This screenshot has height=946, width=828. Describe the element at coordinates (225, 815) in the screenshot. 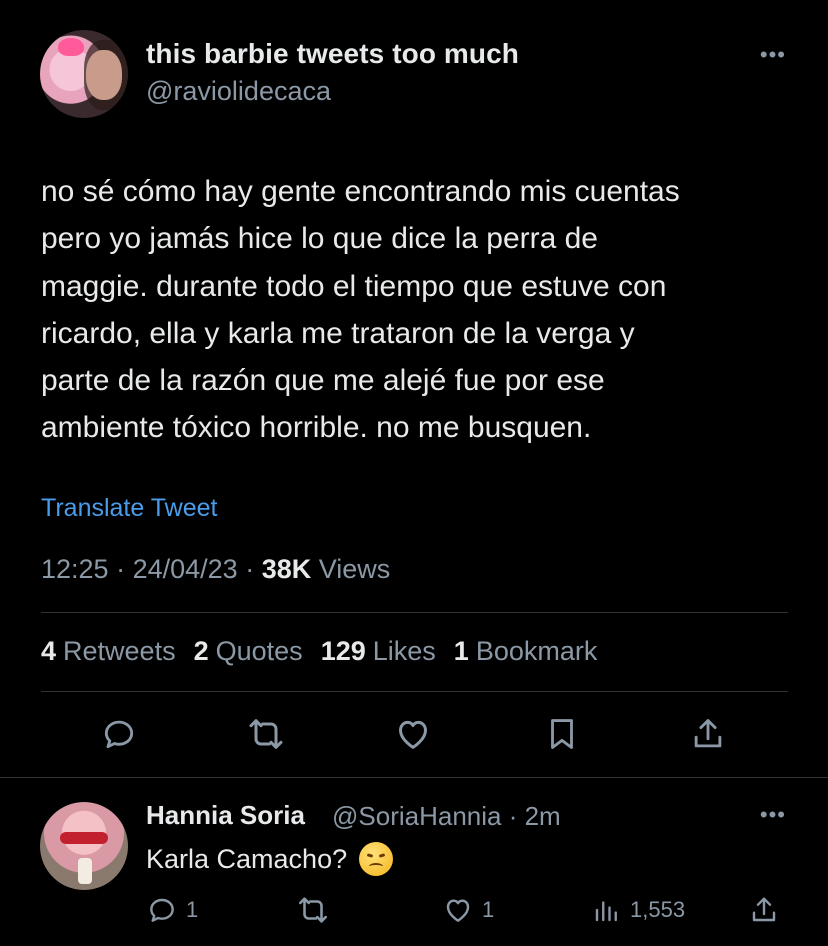

I see `reply-author-name: Hannia Soria` at that location.